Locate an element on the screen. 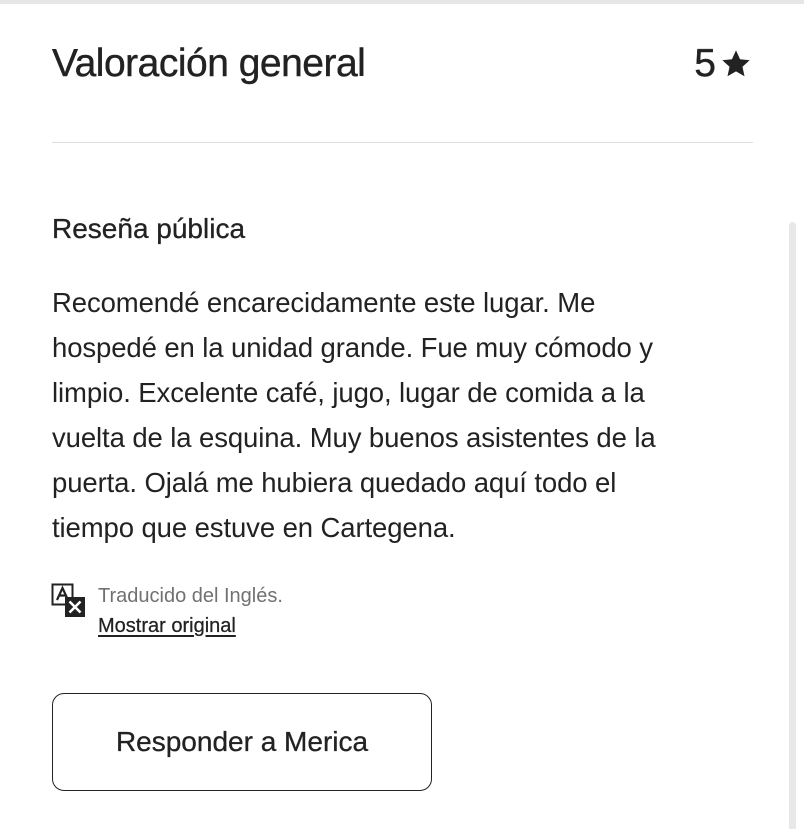 Image resolution: width=804 pixels, height=829 pixels. reply-button: Responder a Merica is located at coordinates (242, 742).